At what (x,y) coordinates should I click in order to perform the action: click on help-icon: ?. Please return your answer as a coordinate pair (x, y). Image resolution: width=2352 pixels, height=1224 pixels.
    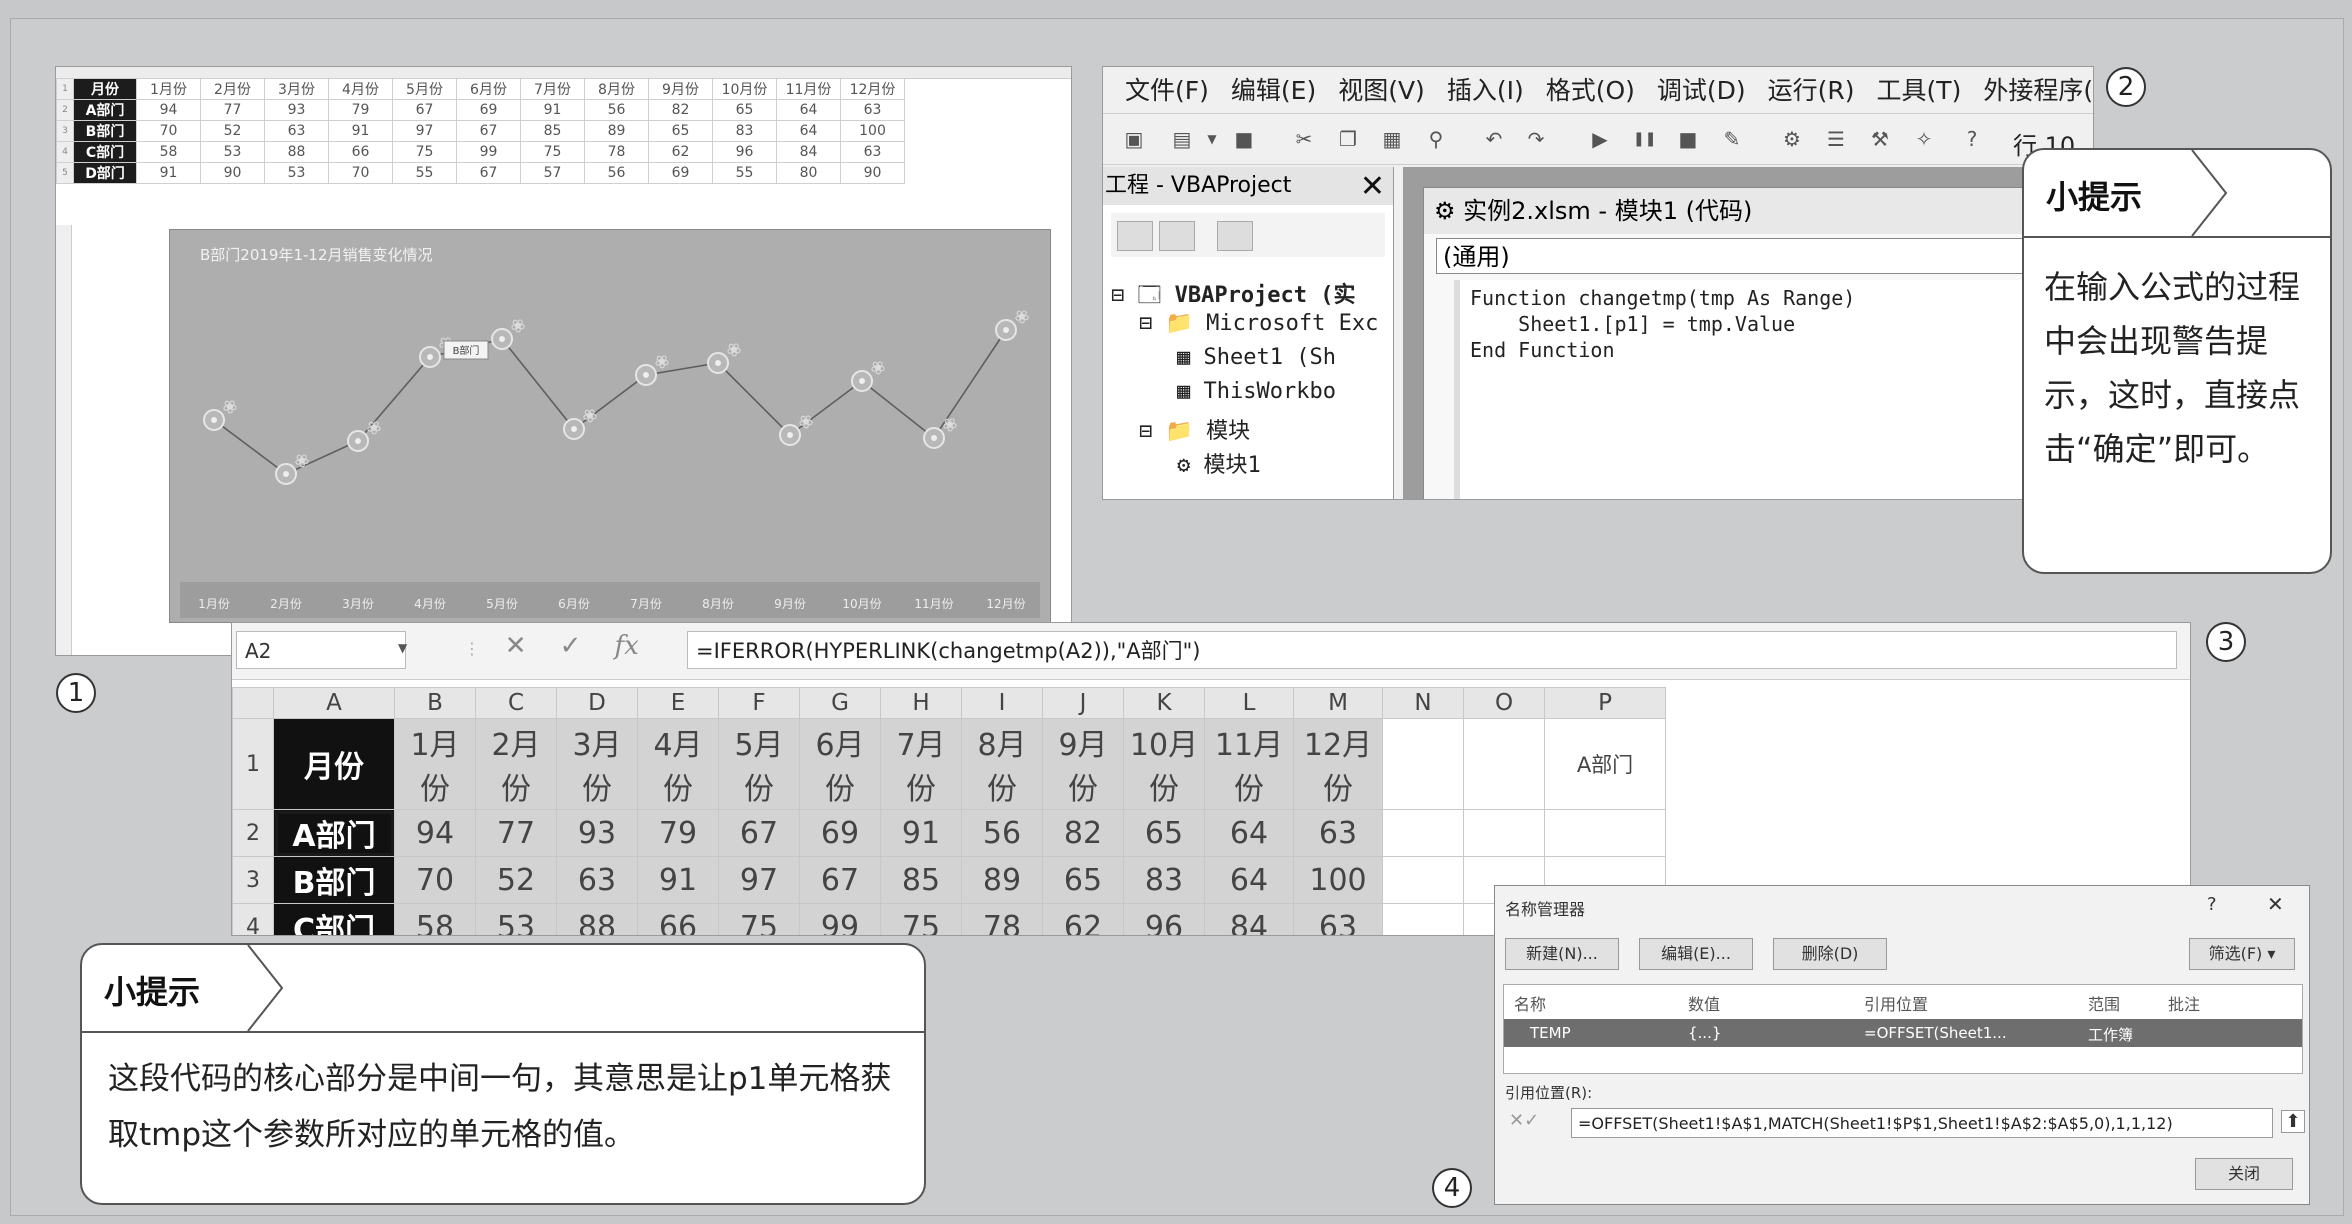
    Looking at the image, I should click on (2212, 904).